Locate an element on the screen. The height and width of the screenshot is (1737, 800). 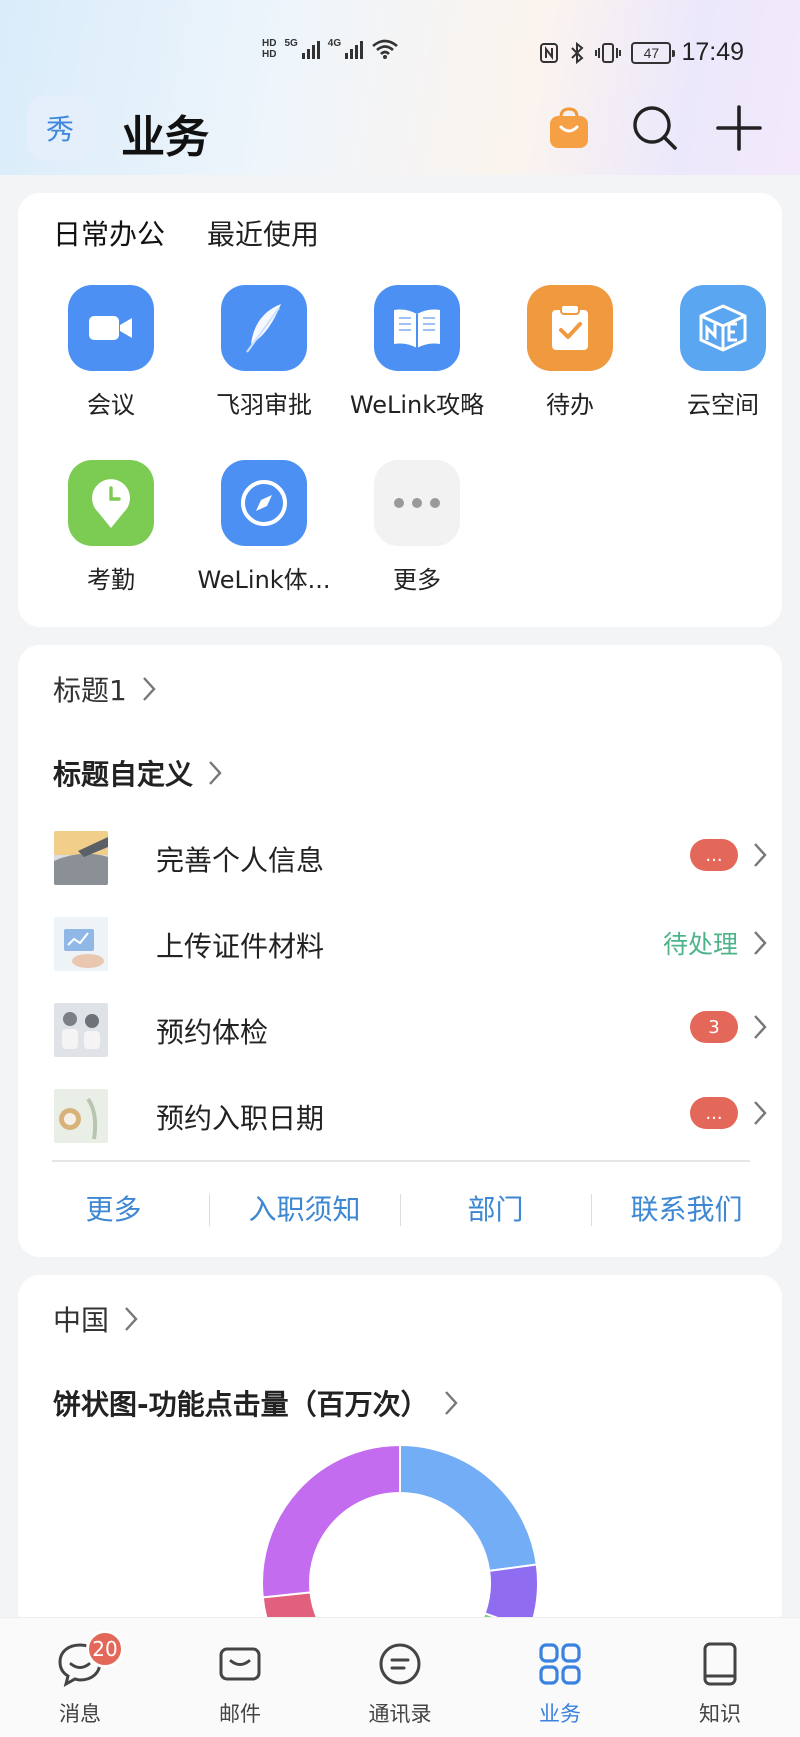
page-header: 秀 业务 is located at coordinates (400, 130).